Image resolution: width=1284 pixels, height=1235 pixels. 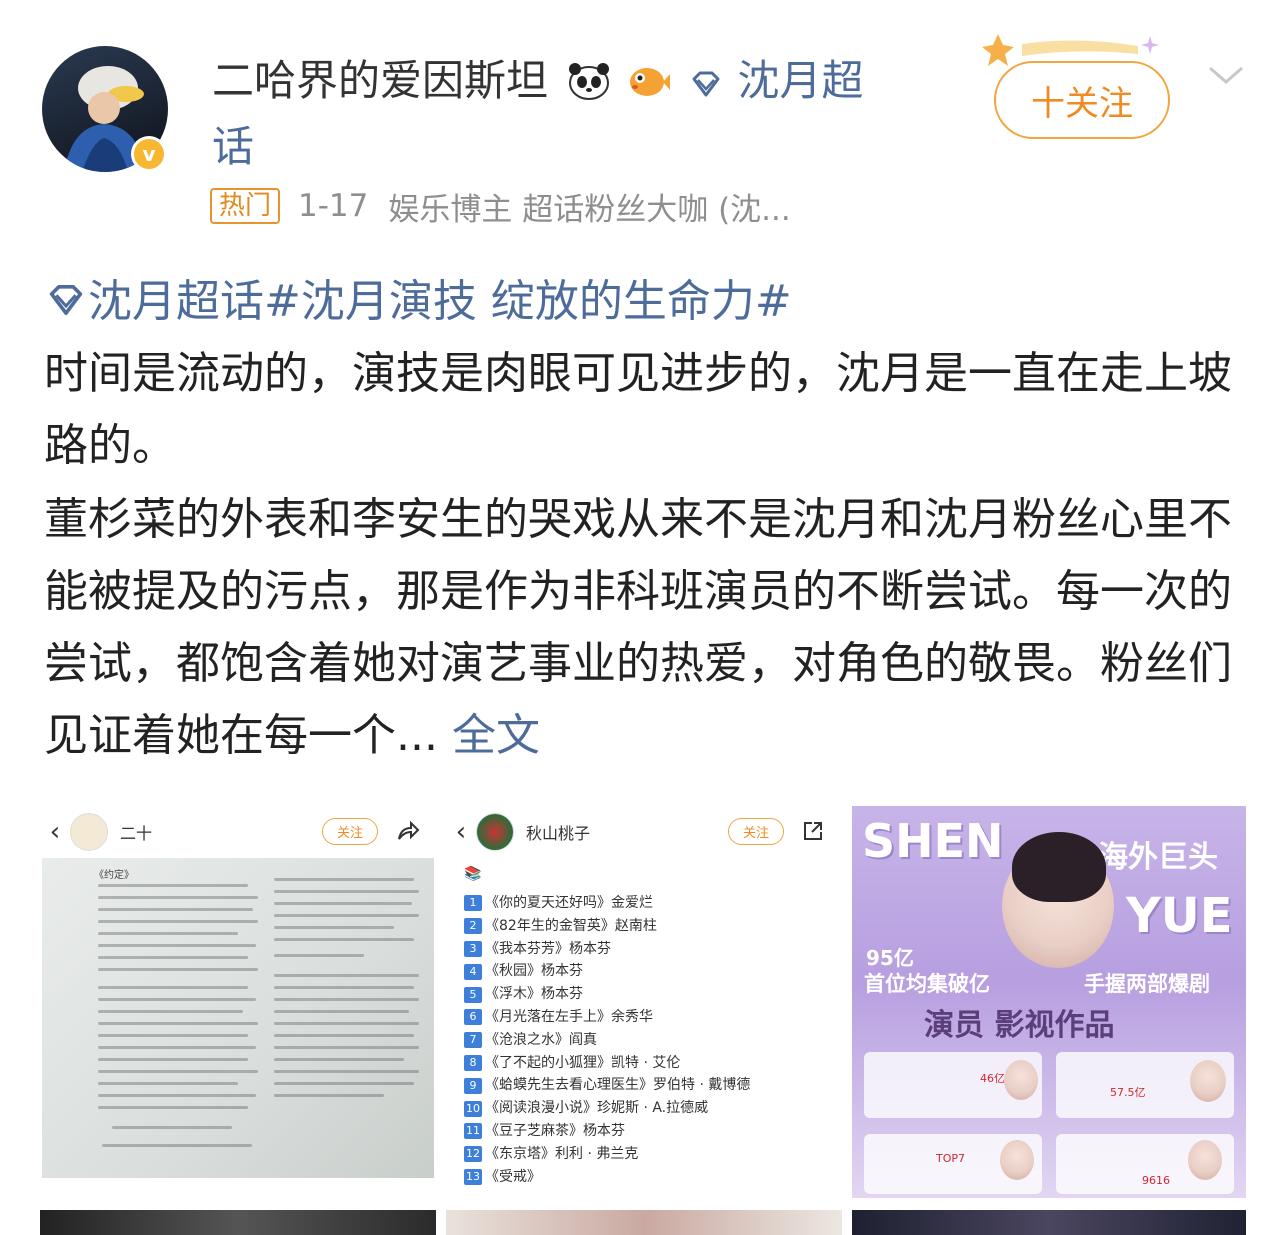 What do you see at coordinates (571, 926) in the screenshot?
I see `book-title: 《82年生的金智英》赵南柱` at bounding box center [571, 926].